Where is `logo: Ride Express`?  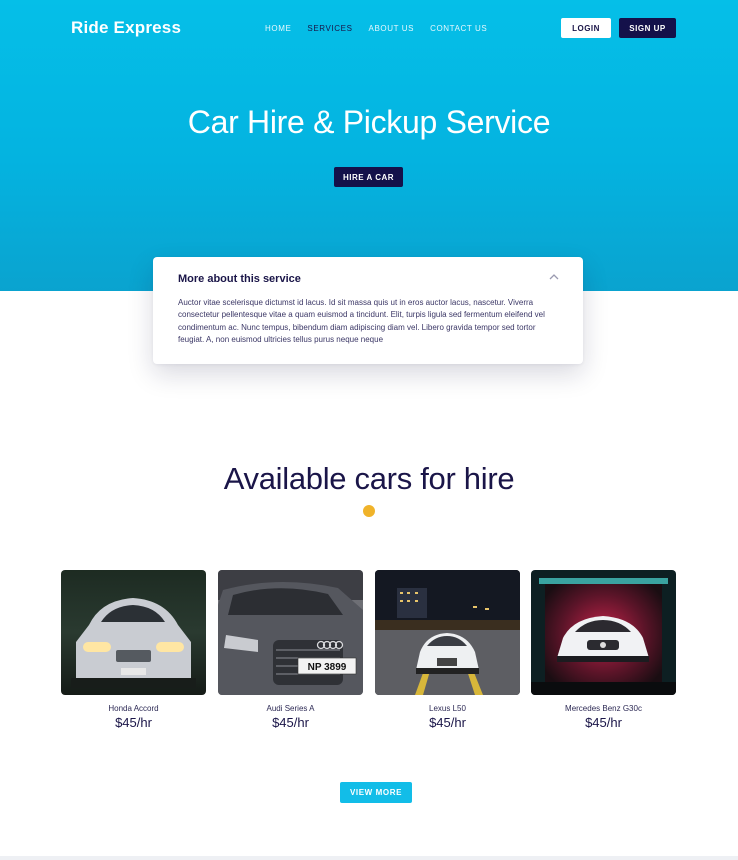
logo: Ride Express is located at coordinates (126, 28).